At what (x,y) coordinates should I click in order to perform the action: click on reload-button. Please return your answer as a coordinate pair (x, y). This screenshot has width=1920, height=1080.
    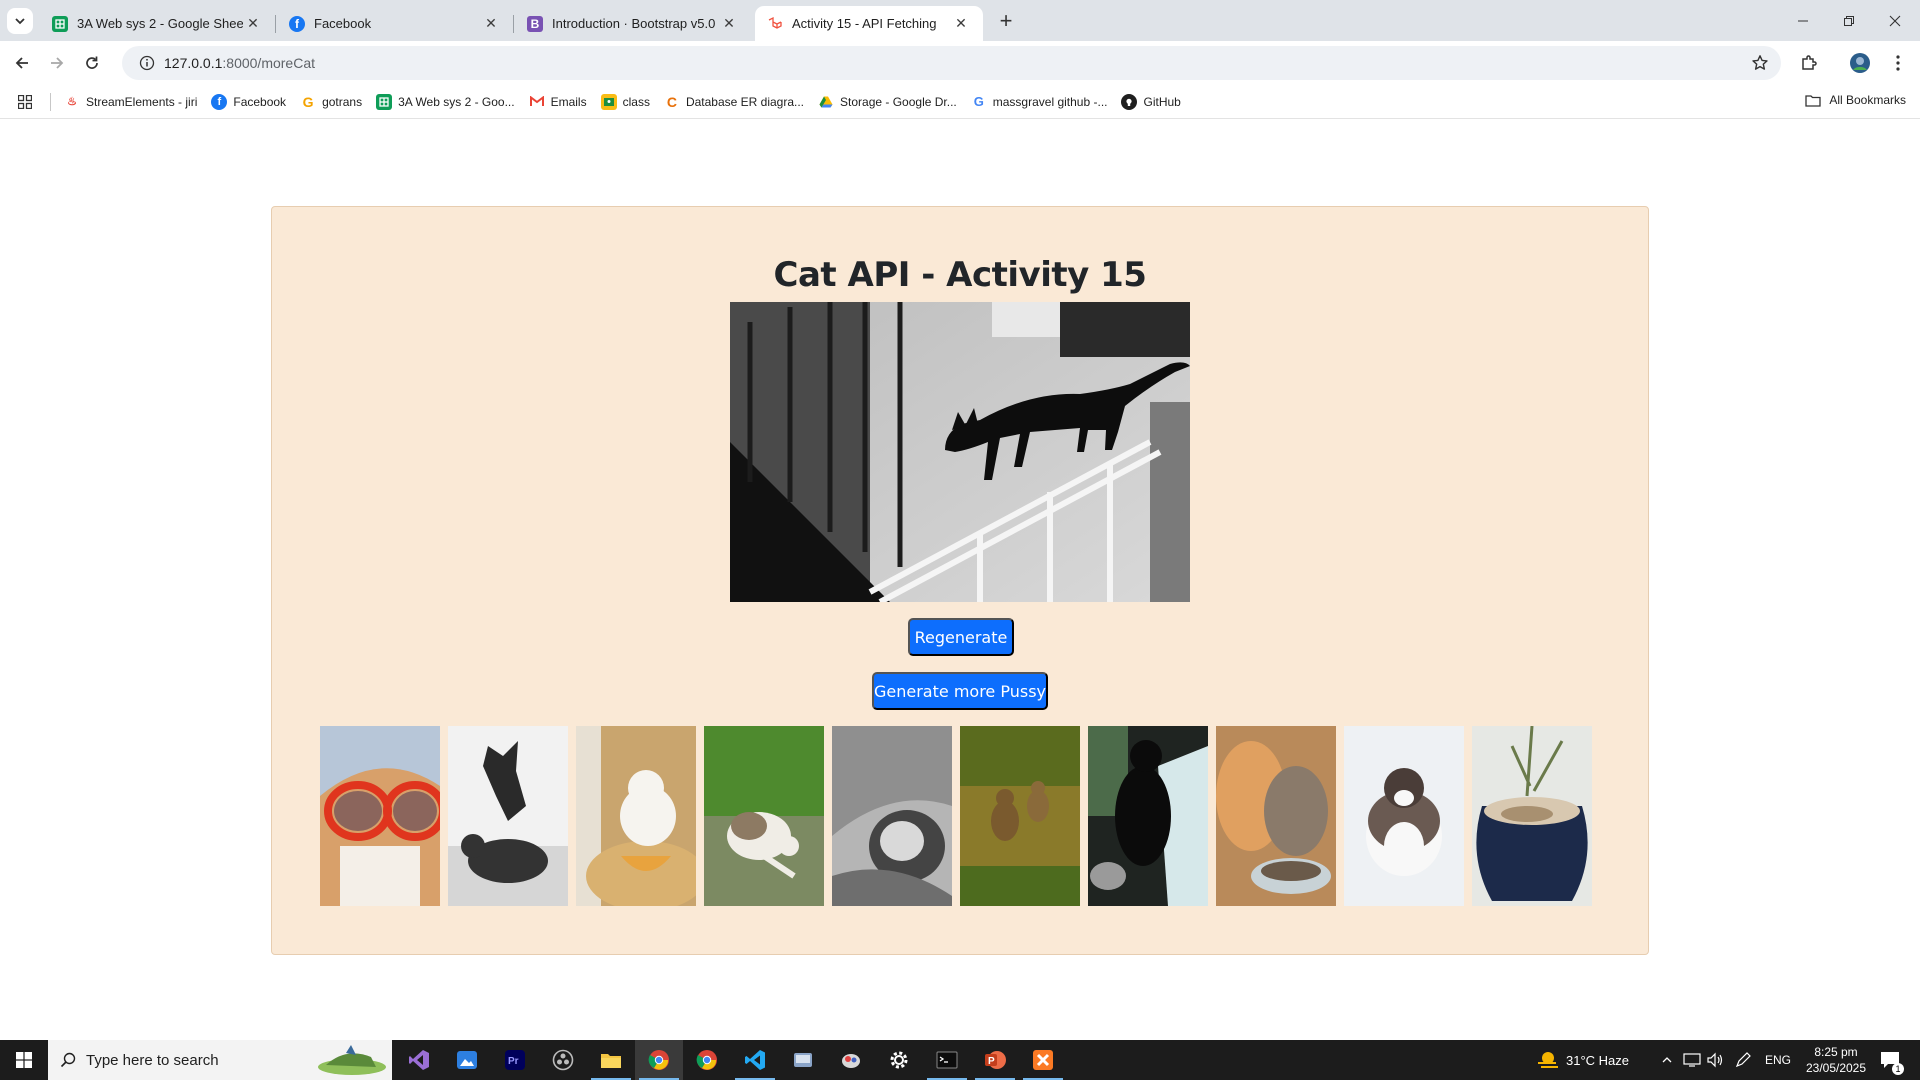
    Looking at the image, I should click on (92, 63).